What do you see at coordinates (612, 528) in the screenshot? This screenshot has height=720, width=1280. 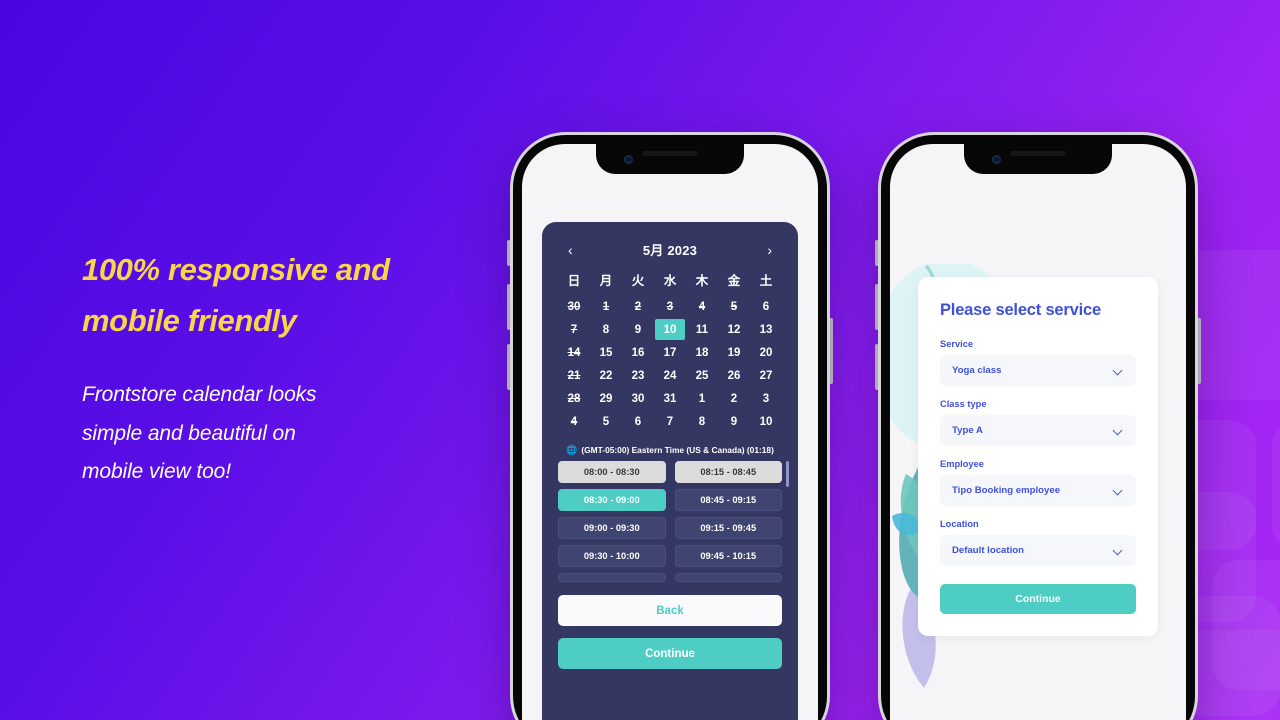 I see `time-slot: 09:00 - 09:30` at bounding box center [612, 528].